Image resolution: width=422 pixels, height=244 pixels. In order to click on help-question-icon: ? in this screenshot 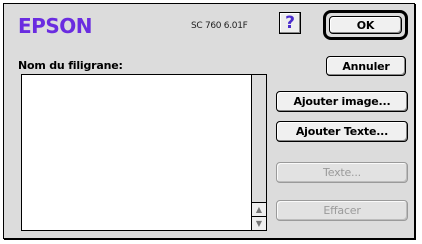, I will do `click(290, 22)`.